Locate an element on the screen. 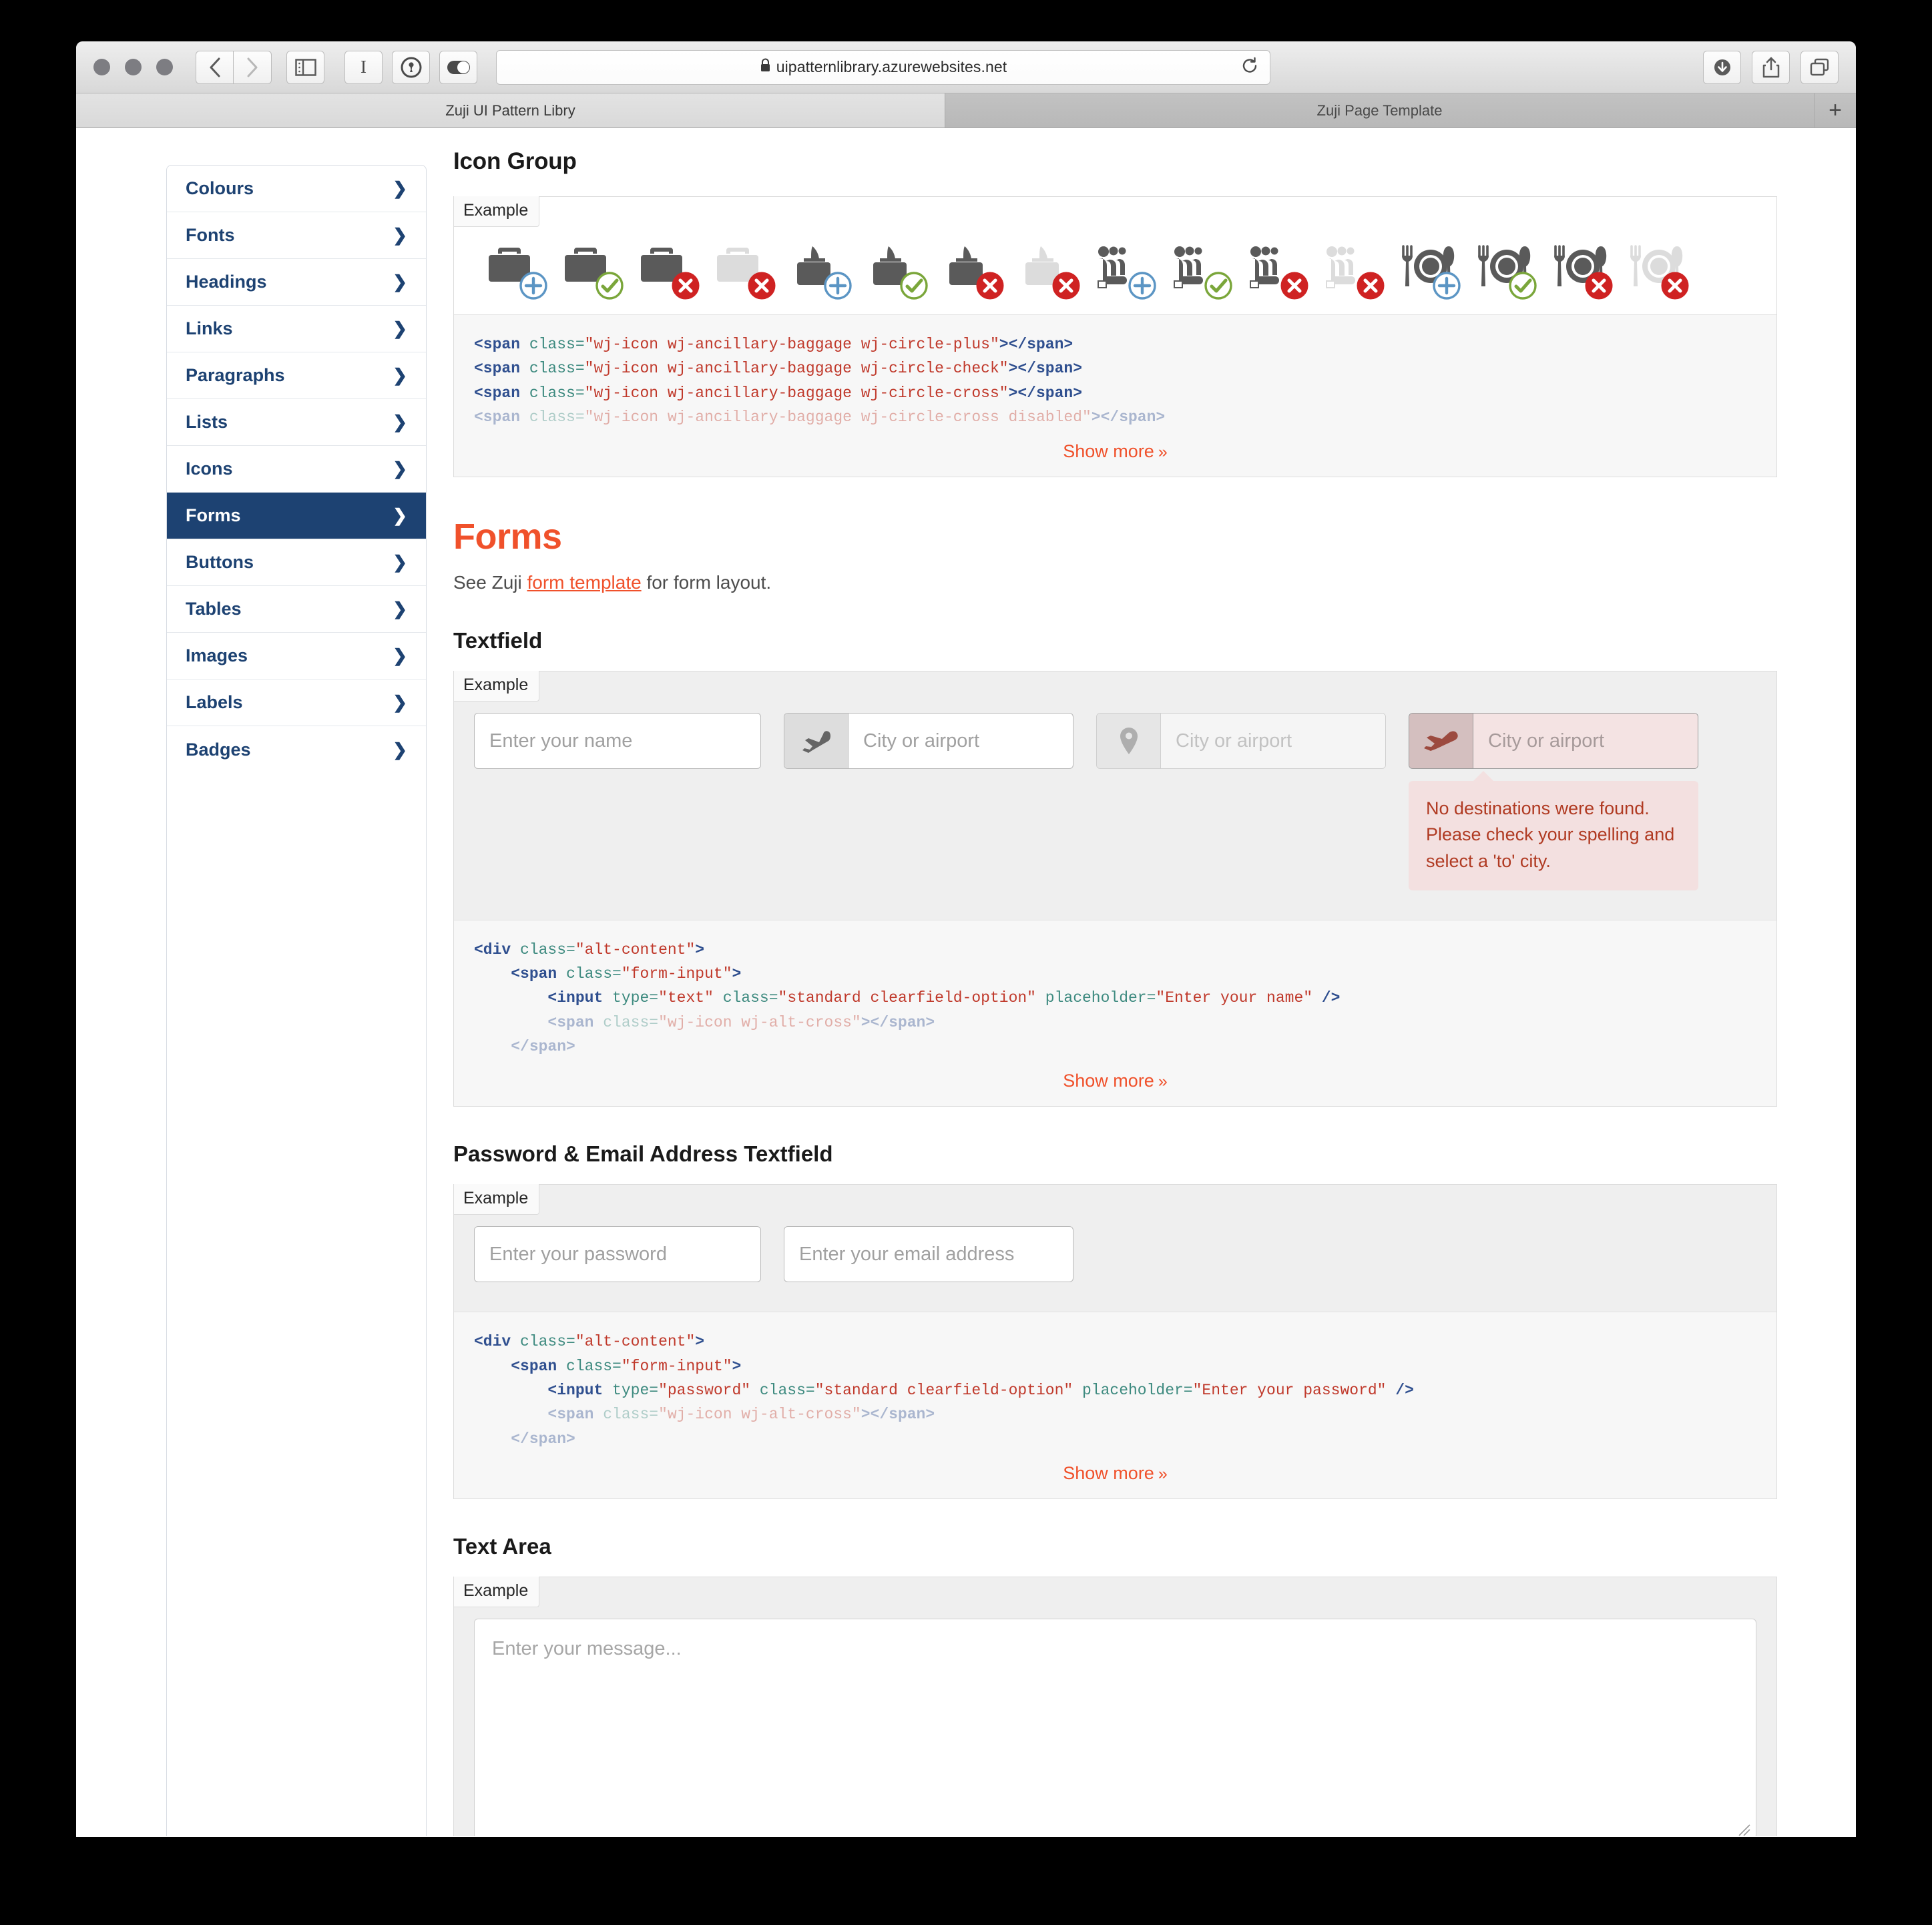  ancillary-seat-circle-check-icon is located at coordinates (1201, 273).